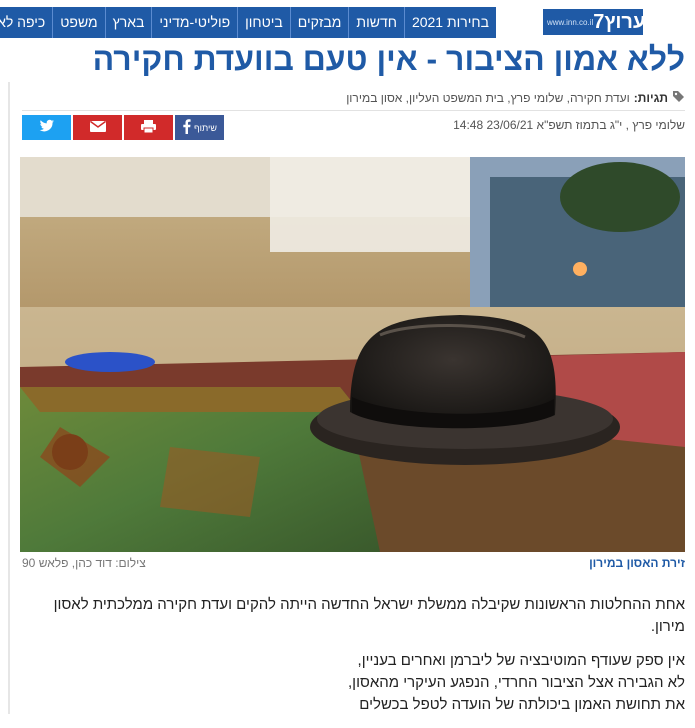 The width and height of the screenshot is (695, 728). Describe the element at coordinates (123, 127) in the screenshot. I see `share-buttons: שיתוף` at that location.